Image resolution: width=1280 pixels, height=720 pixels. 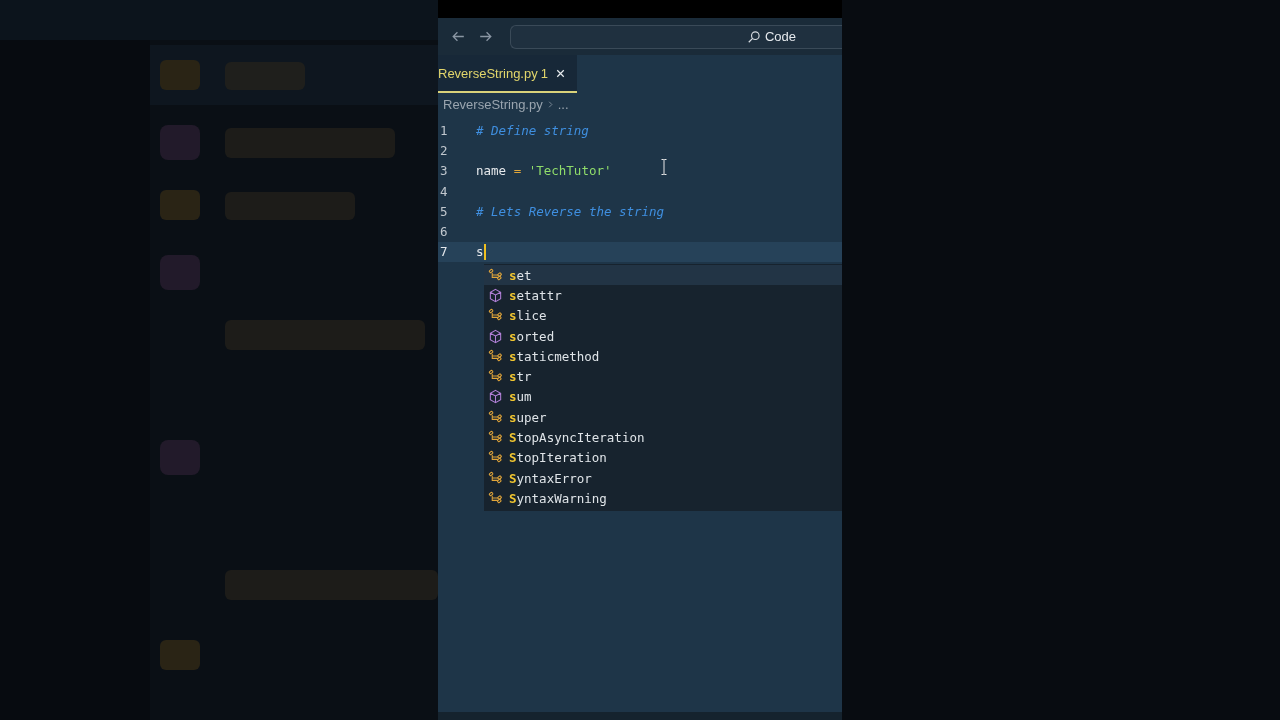 What do you see at coordinates (663, 356) in the screenshot?
I see `suggestion-item: staticmethod` at bounding box center [663, 356].